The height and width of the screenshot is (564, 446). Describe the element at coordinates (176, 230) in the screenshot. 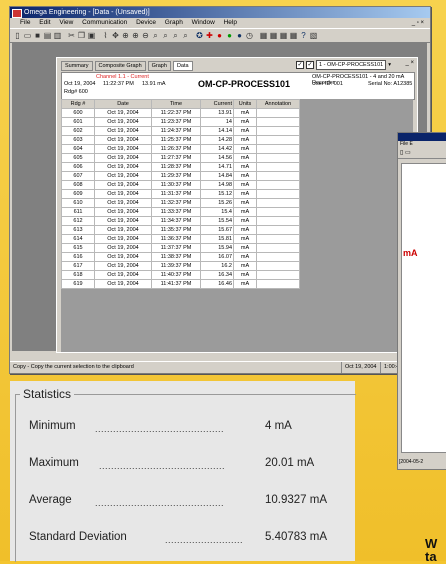

I see `table-cell: 11:35:37 PM` at that location.